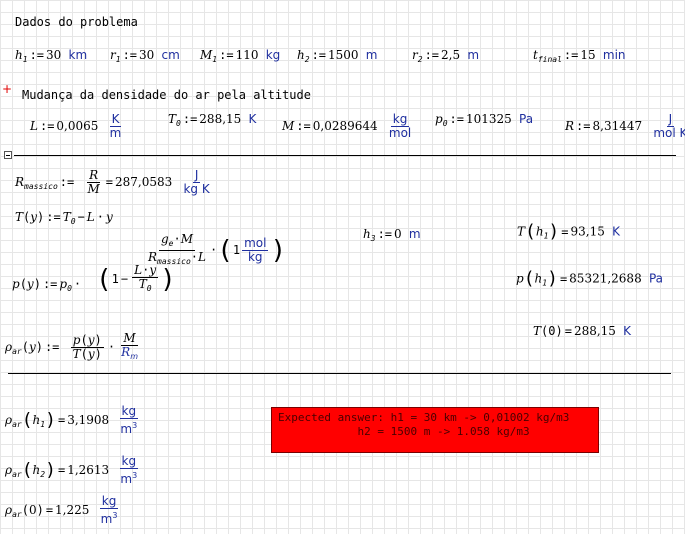  What do you see at coordinates (337, 57) in the screenshot?
I see `var-h2: h2:= 1500 m` at bounding box center [337, 57].